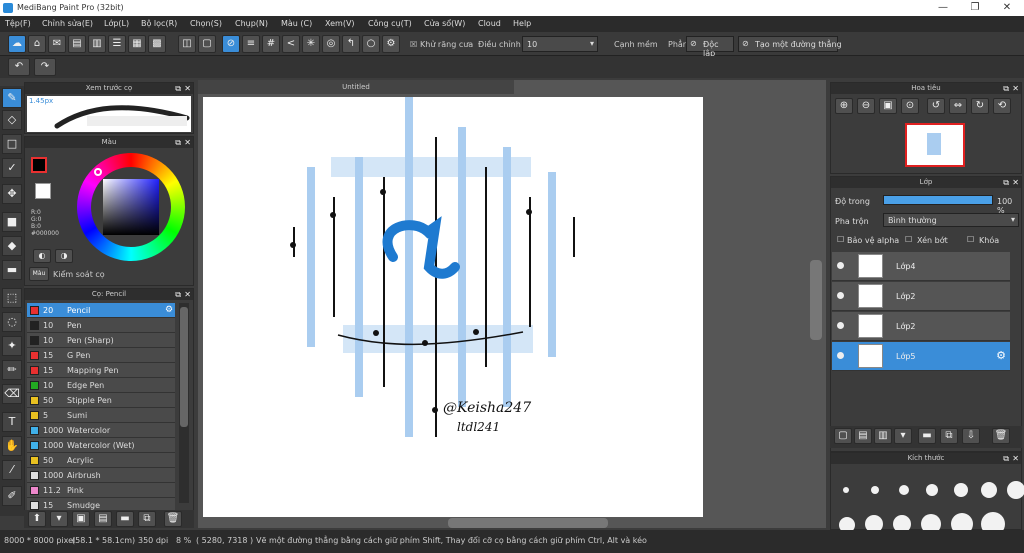 The height and width of the screenshot is (553, 1024). What do you see at coordinates (1002, 106) in the screenshot?
I see `reset-icon: ⟲` at bounding box center [1002, 106].